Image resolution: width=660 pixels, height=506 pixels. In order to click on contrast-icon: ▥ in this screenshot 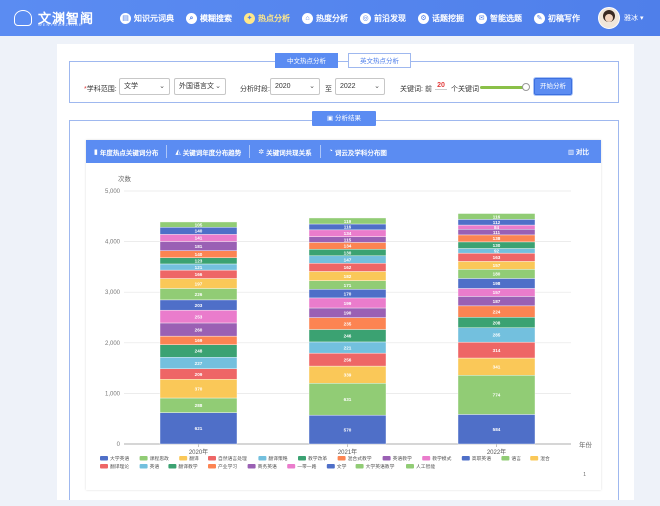, I will do `click(571, 152)`.